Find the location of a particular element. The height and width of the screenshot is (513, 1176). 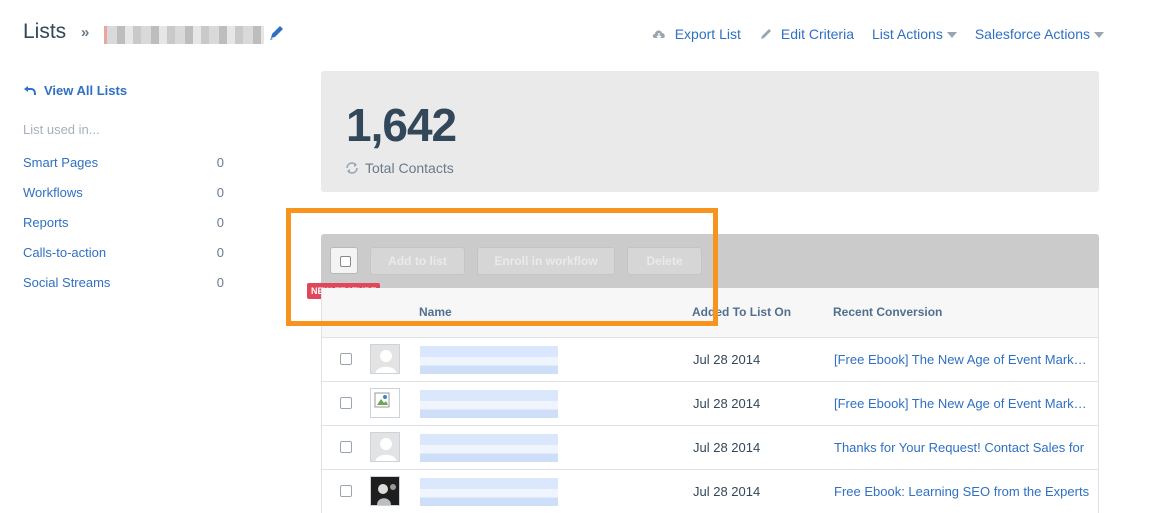

salesforce-actions-dropdown: Salesforce Actions is located at coordinates (1039, 34).